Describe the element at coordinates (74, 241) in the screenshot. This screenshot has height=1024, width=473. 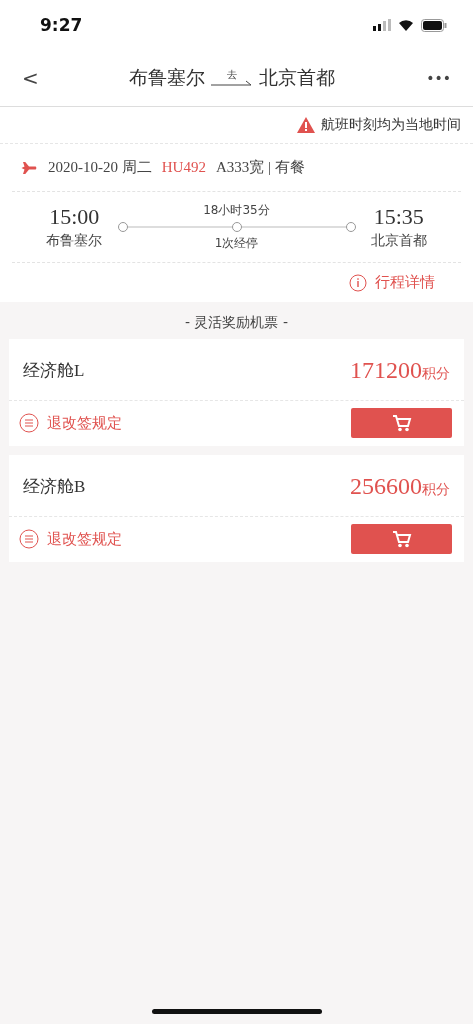
I see `departure-city: 布鲁塞尔` at that location.